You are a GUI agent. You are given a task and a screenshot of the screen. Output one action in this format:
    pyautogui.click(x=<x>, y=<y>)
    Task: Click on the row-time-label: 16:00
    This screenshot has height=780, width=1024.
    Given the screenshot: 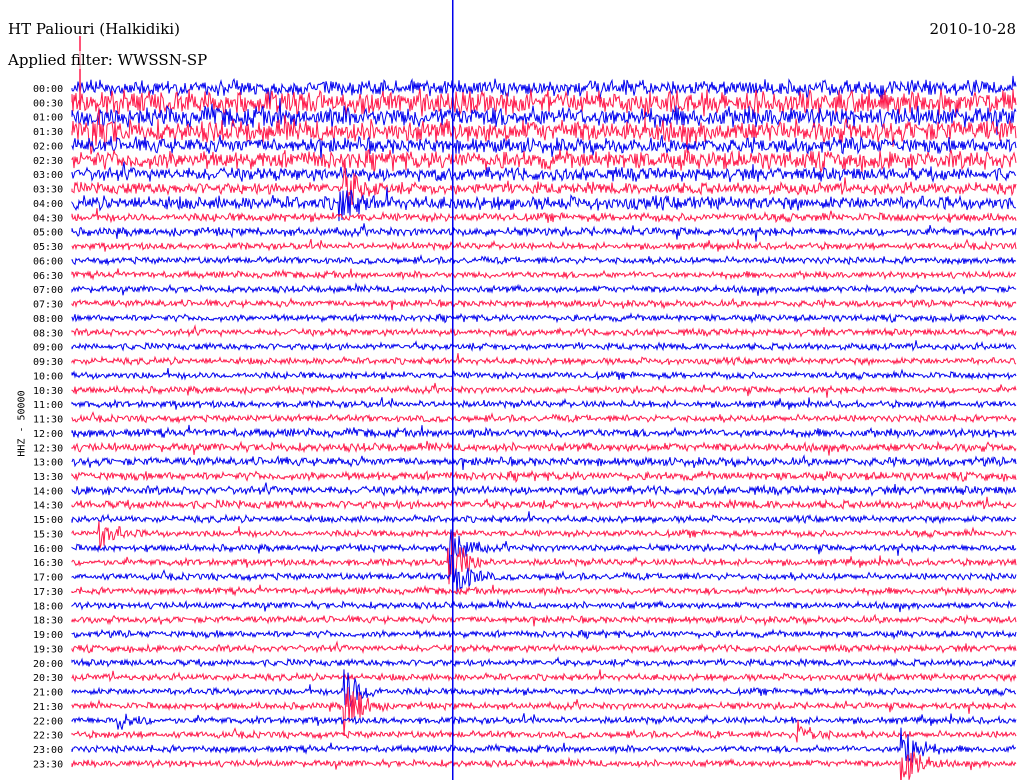 What is the action you would take?
    pyautogui.click(x=48, y=549)
    